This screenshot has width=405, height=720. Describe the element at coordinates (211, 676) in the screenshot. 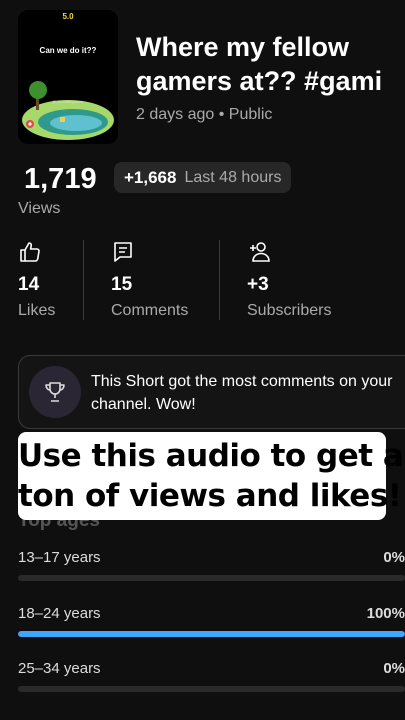

I see `age-row-25-34: 25–34 years 0%` at that location.